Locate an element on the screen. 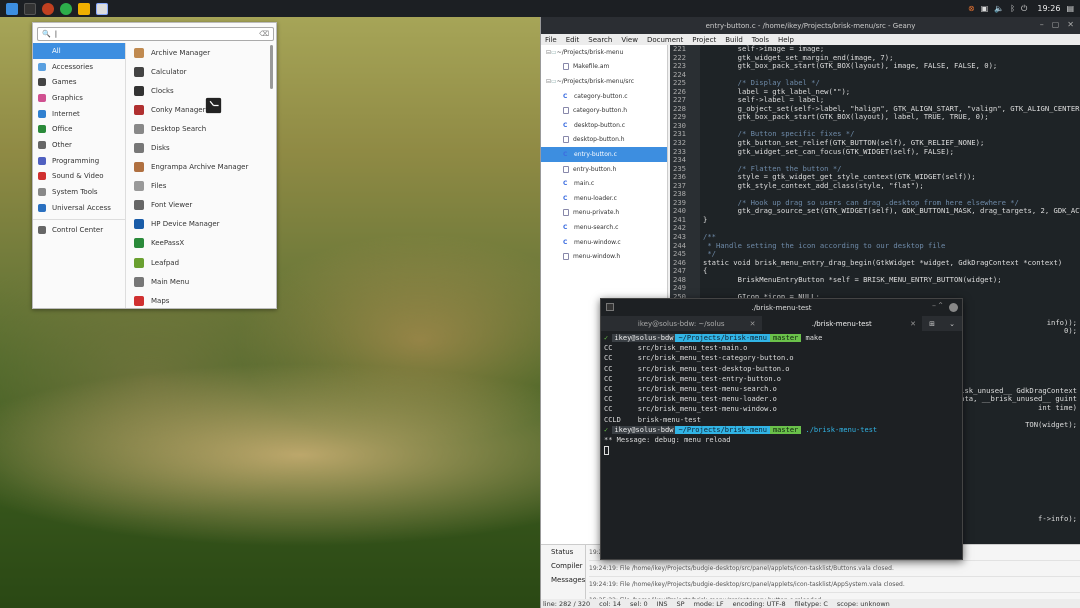 The height and width of the screenshot is (608, 1080). category-item: Games is located at coordinates (79, 82).